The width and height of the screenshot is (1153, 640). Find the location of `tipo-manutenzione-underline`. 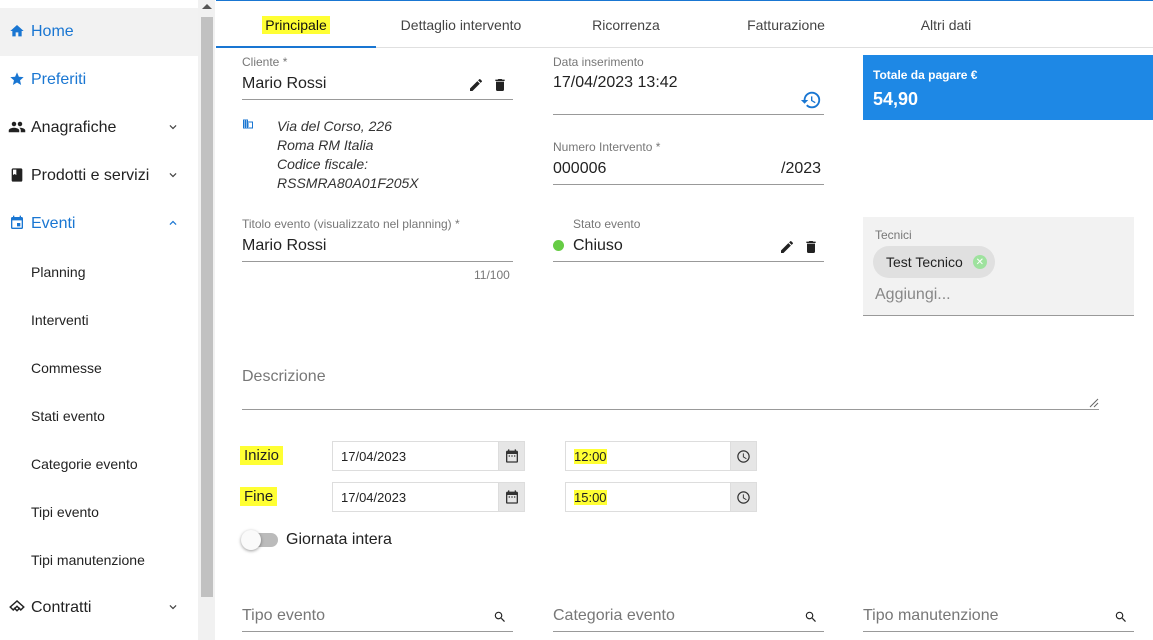

tipo-manutenzione-underline is located at coordinates (998, 631).